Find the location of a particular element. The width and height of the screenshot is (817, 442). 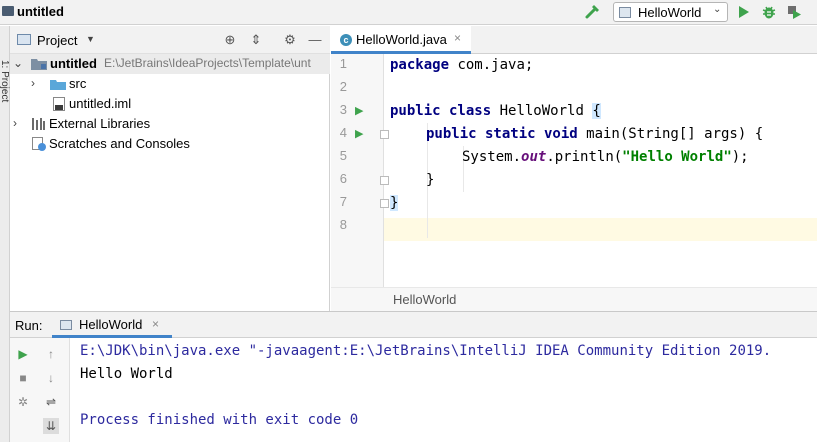

chevron-down-icon: ▼ is located at coordinates (90, 39).